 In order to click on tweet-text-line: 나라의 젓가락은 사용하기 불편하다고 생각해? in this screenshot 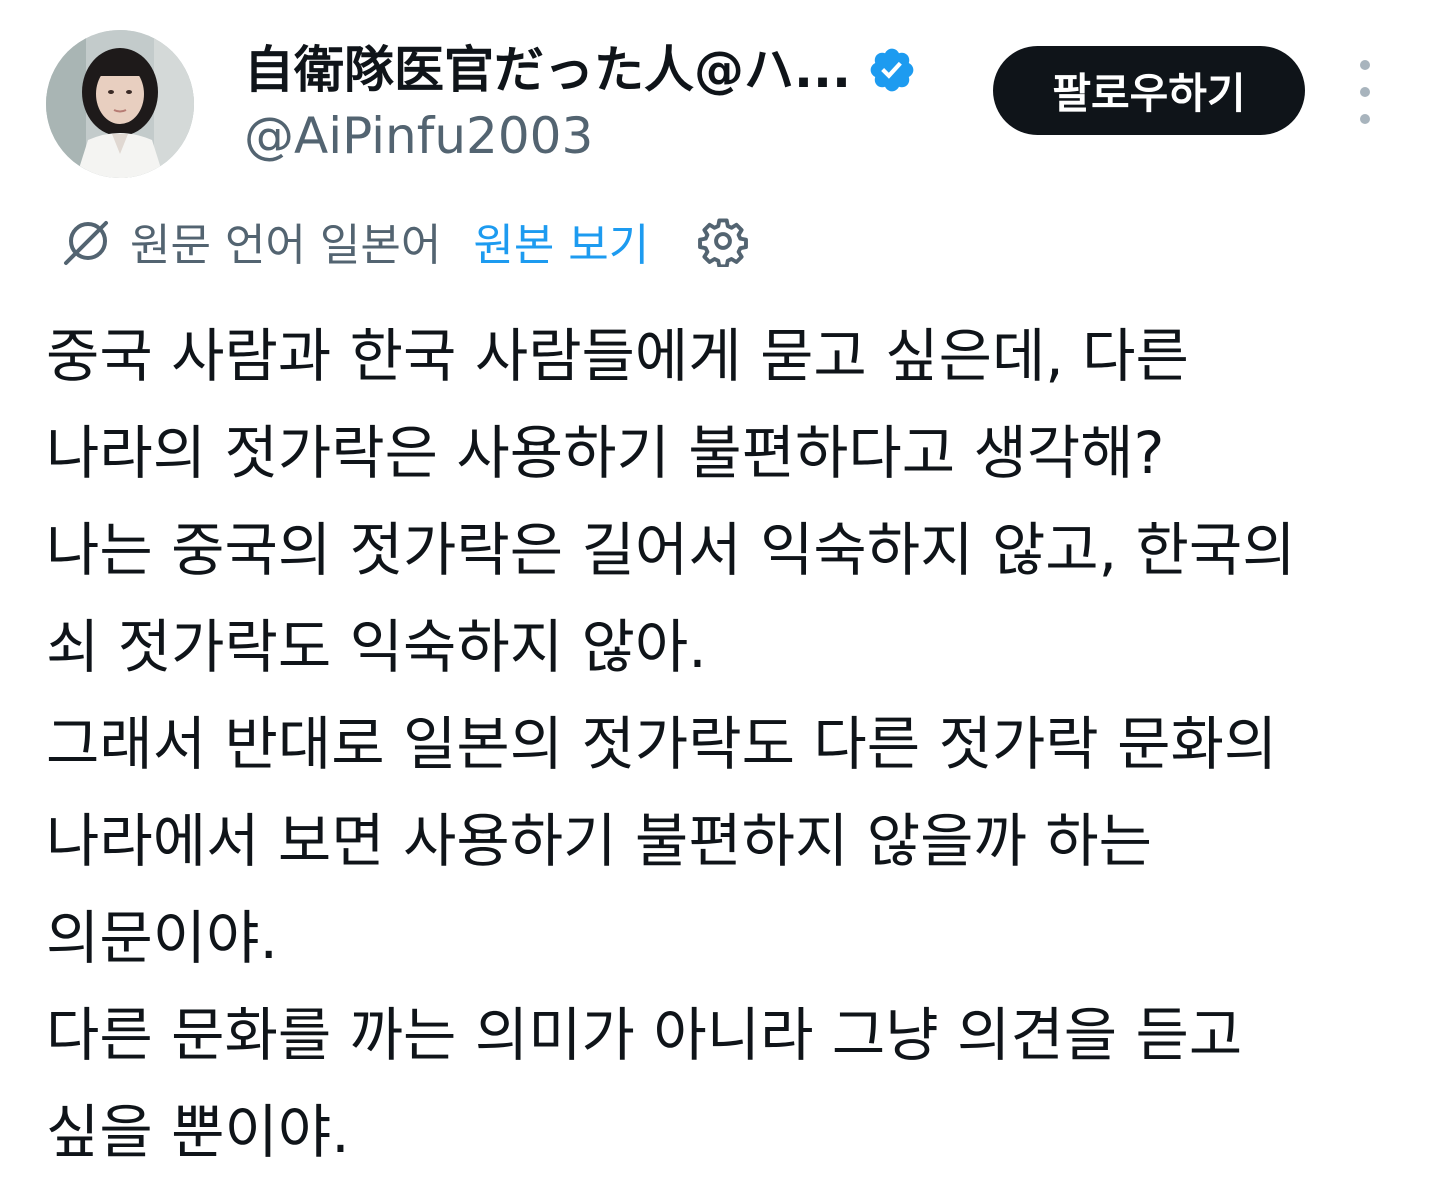, I will do `click(605, 453)`.